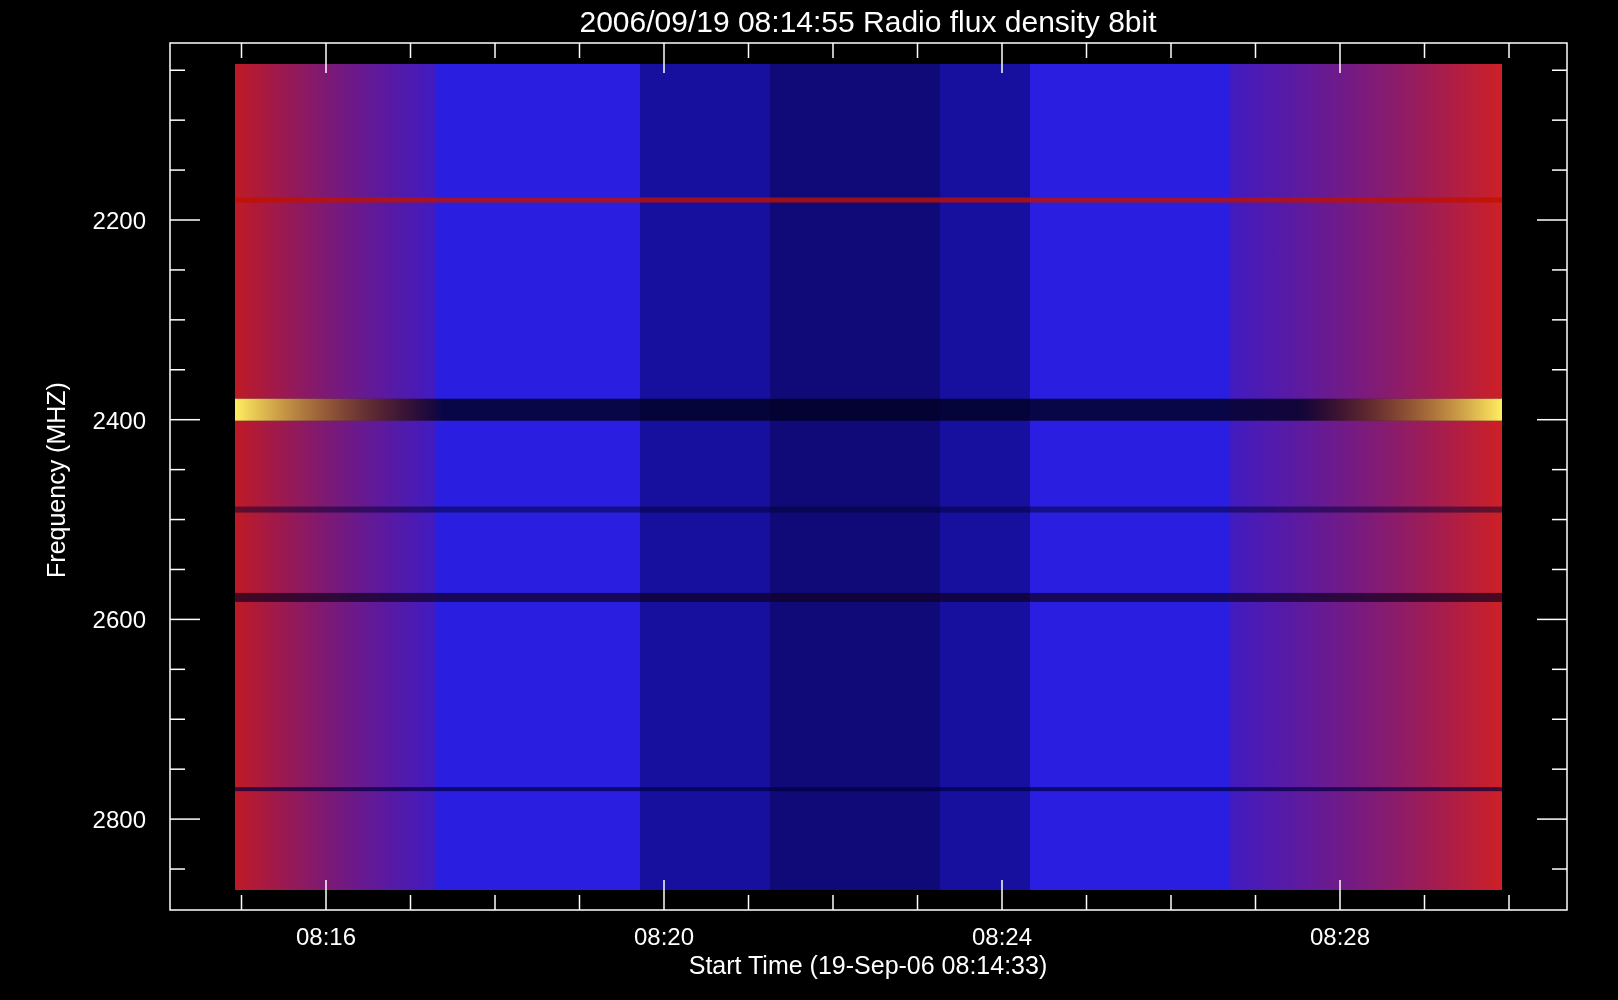 This screenshot has width=1618, height=1000. I want to click on axis-label: Frequency (MHZ), so click(56, 480).